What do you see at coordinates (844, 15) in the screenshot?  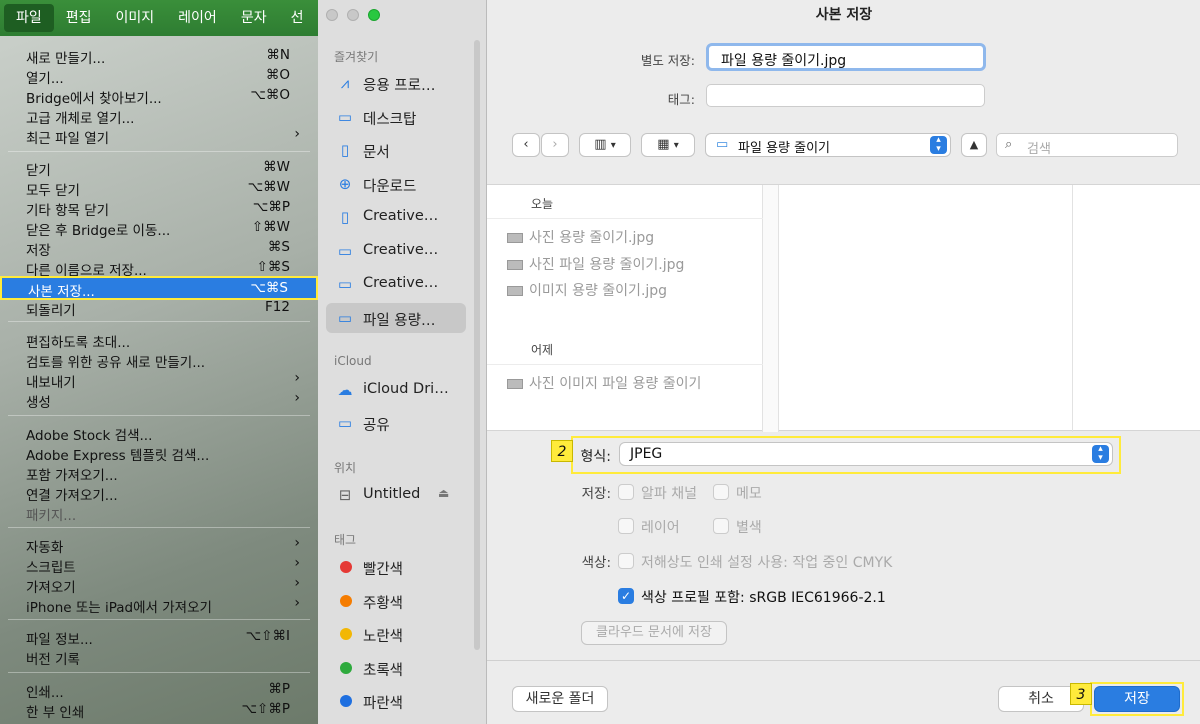 I see `dialog-title: 사본 저장` at bounding box center [844, 15].